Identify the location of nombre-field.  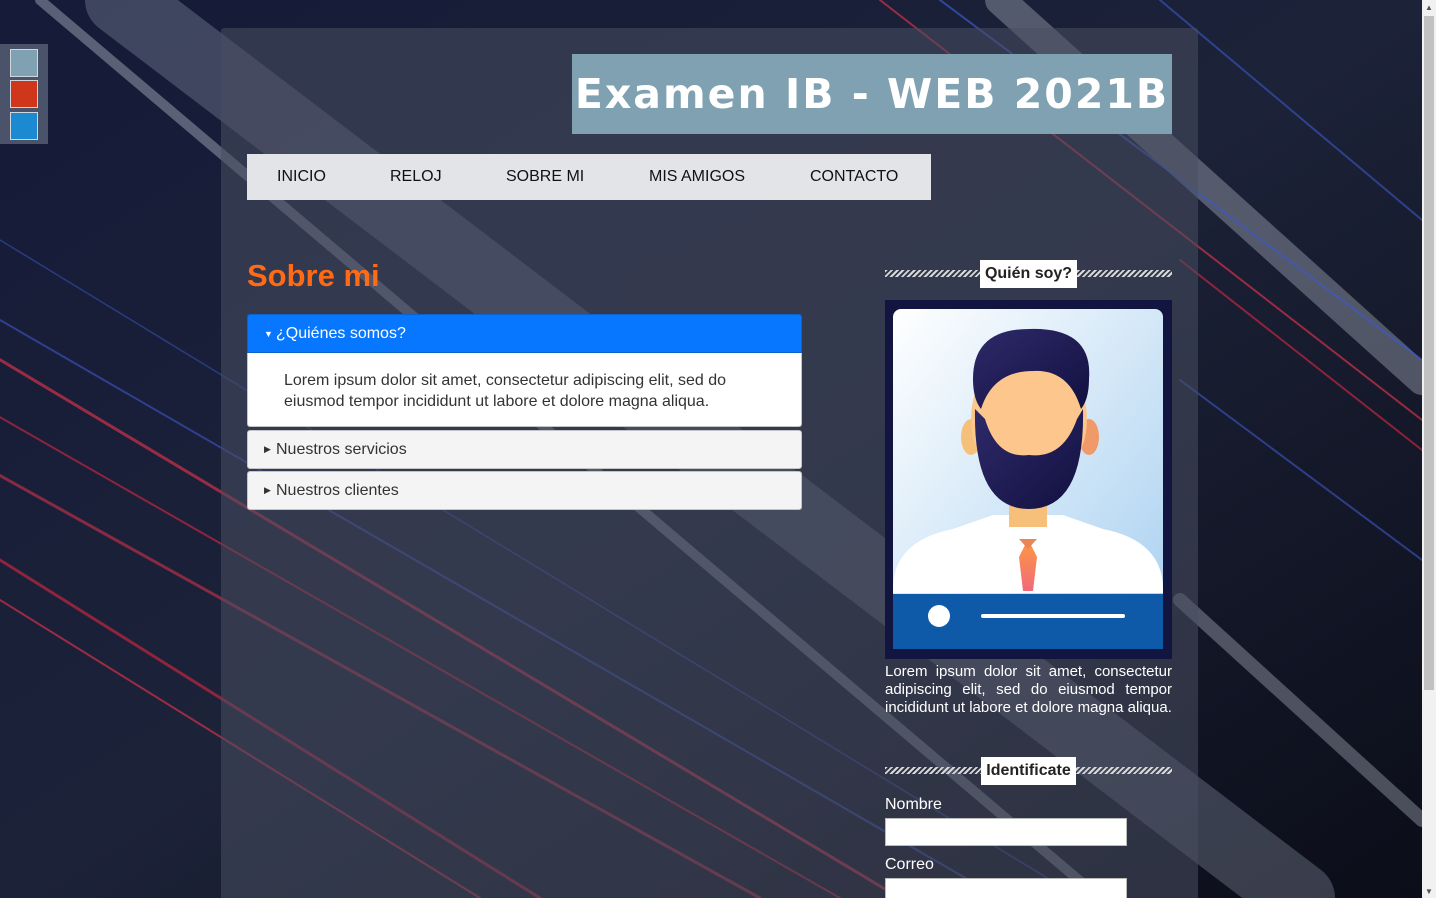
(1006, 832).